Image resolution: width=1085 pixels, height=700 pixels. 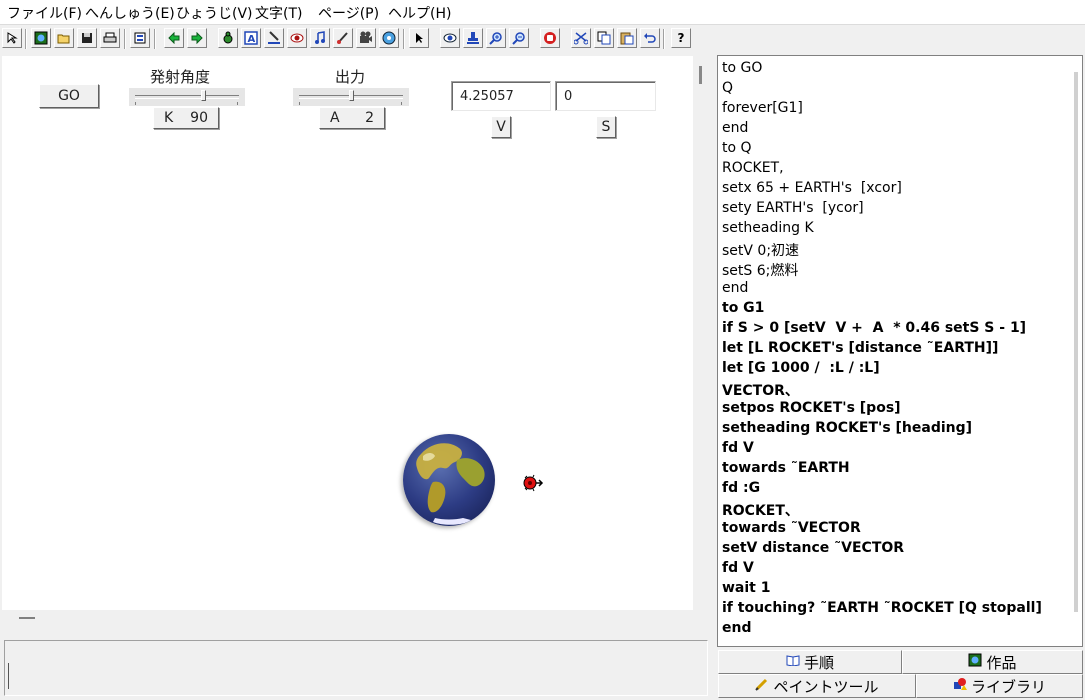 I want to click on arrow-icon, so click(x=419, y=38).